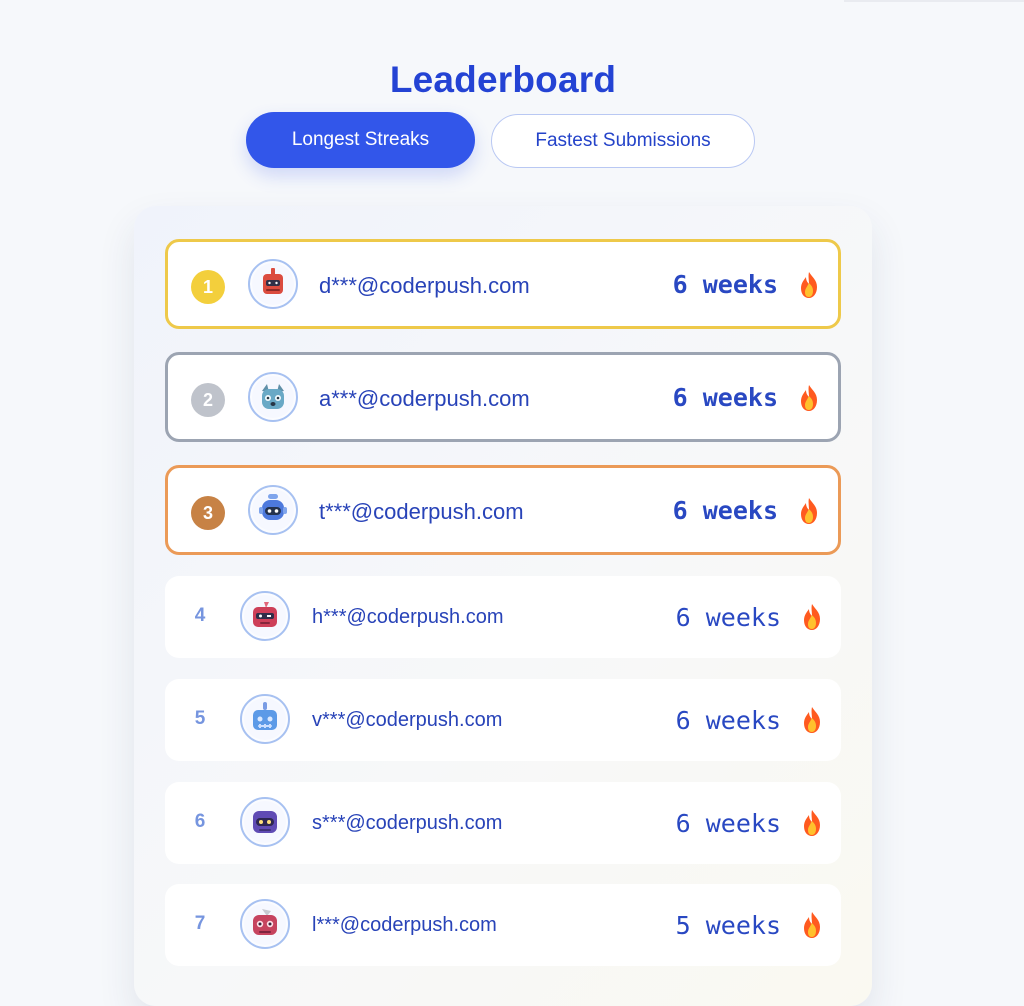  Describe the element at coordinates (407, 720) in the screenshot. I see `user-email: v***@coderpush.com` at that location.